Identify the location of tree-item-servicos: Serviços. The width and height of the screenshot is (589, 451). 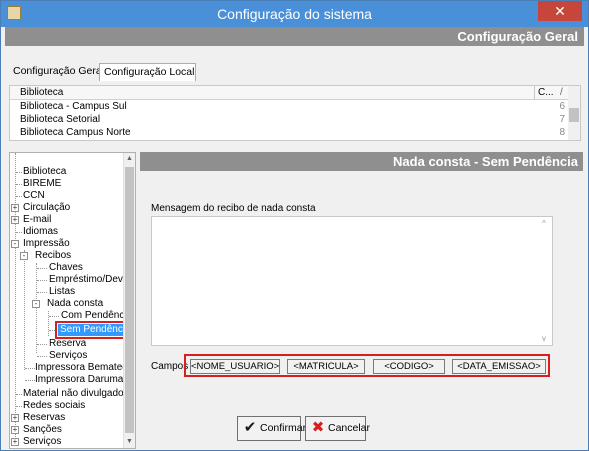
(42, 442).